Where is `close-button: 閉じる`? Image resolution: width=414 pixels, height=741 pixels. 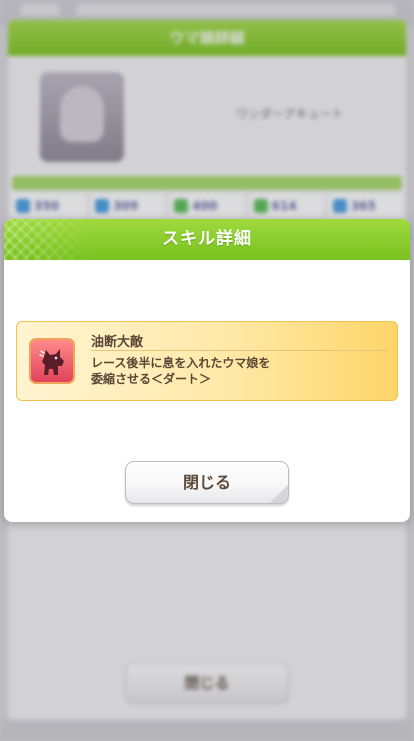 close-button: 閉じる is located at coordinates (207, 482).